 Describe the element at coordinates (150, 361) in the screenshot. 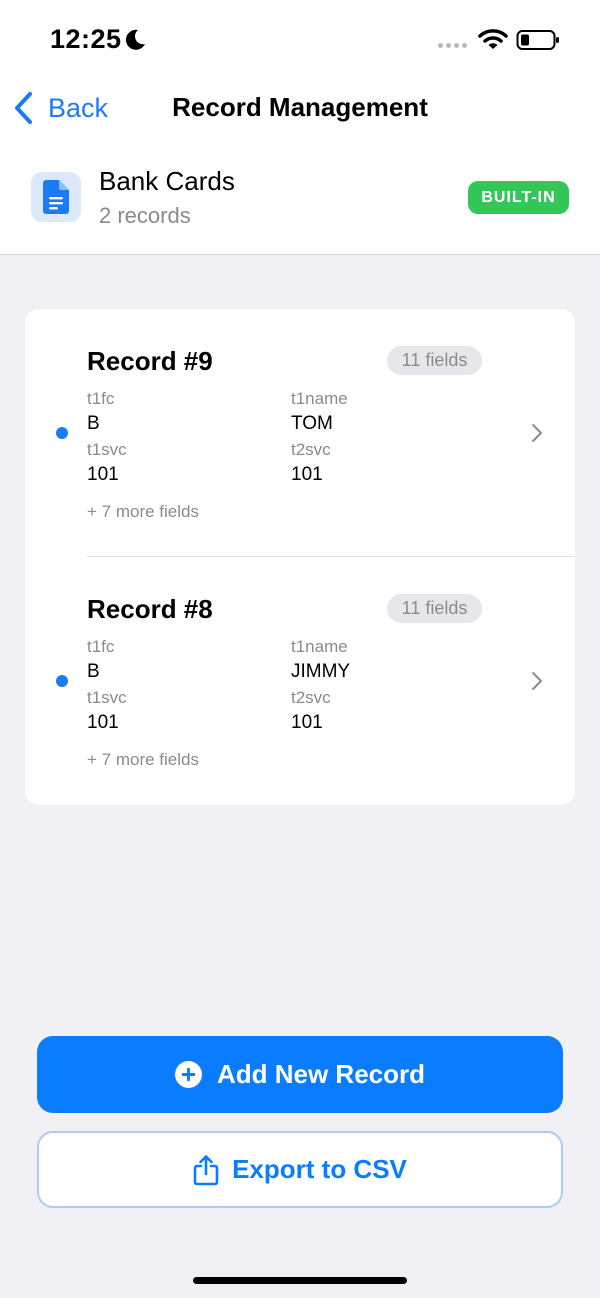

I see `record-title: Record #9` at that location.